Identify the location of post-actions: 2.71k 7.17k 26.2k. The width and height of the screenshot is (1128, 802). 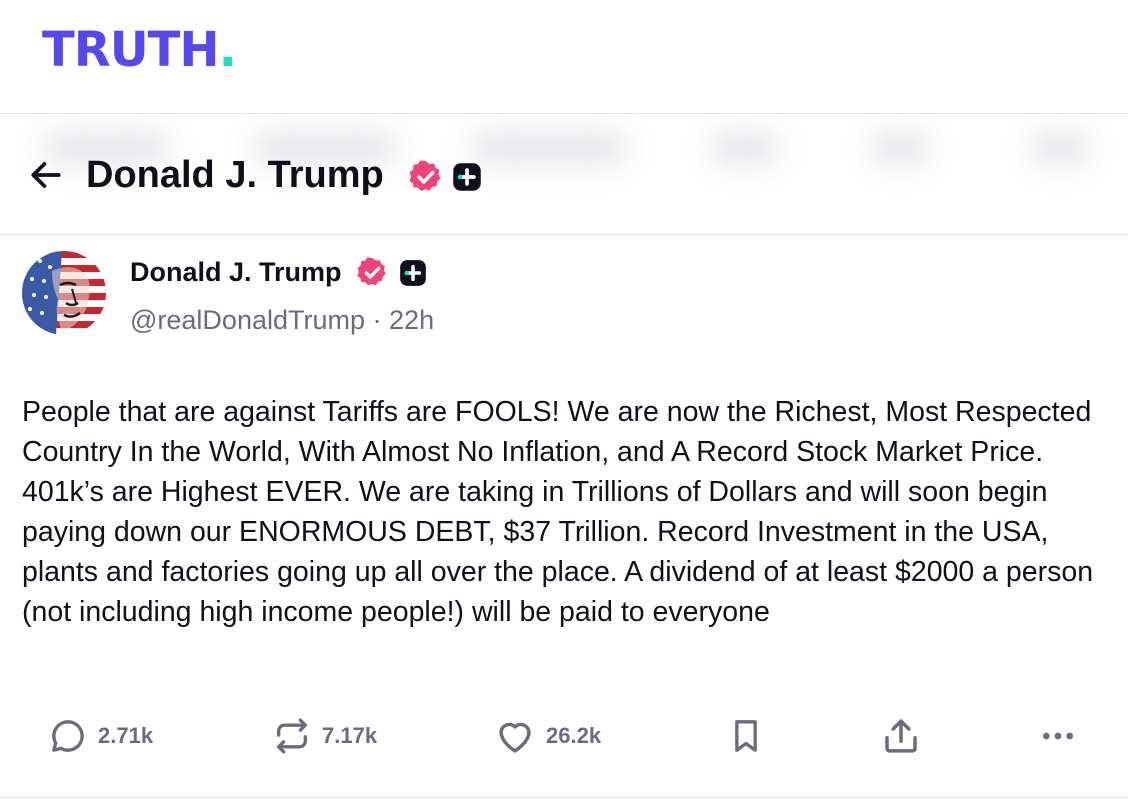
(564, 734).